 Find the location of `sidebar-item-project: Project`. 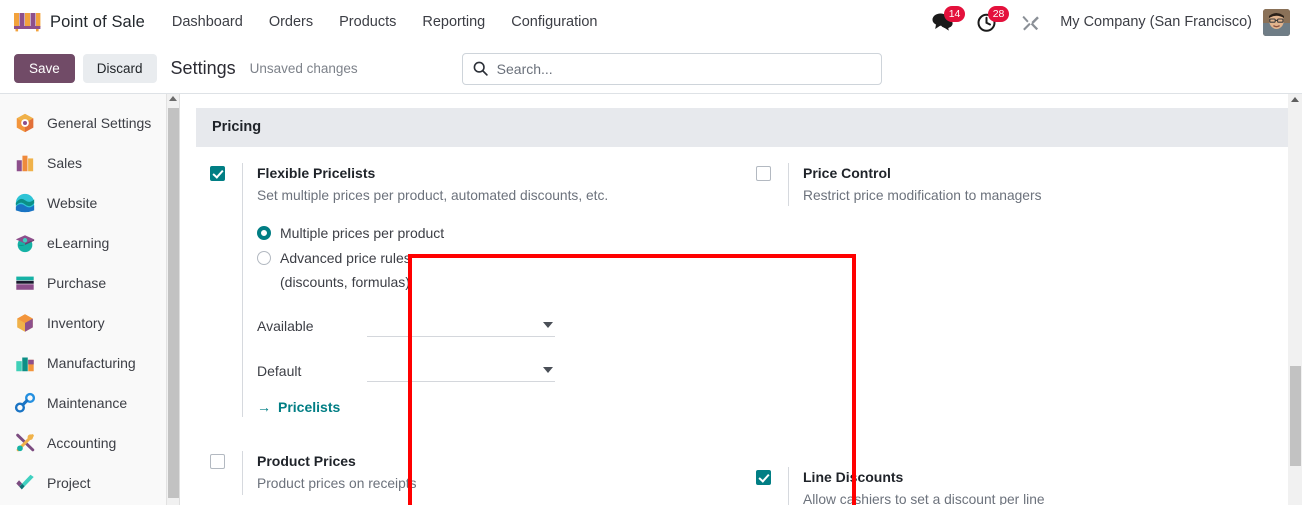

sidebar-item-project: Project is located at coordinates (89, 483).